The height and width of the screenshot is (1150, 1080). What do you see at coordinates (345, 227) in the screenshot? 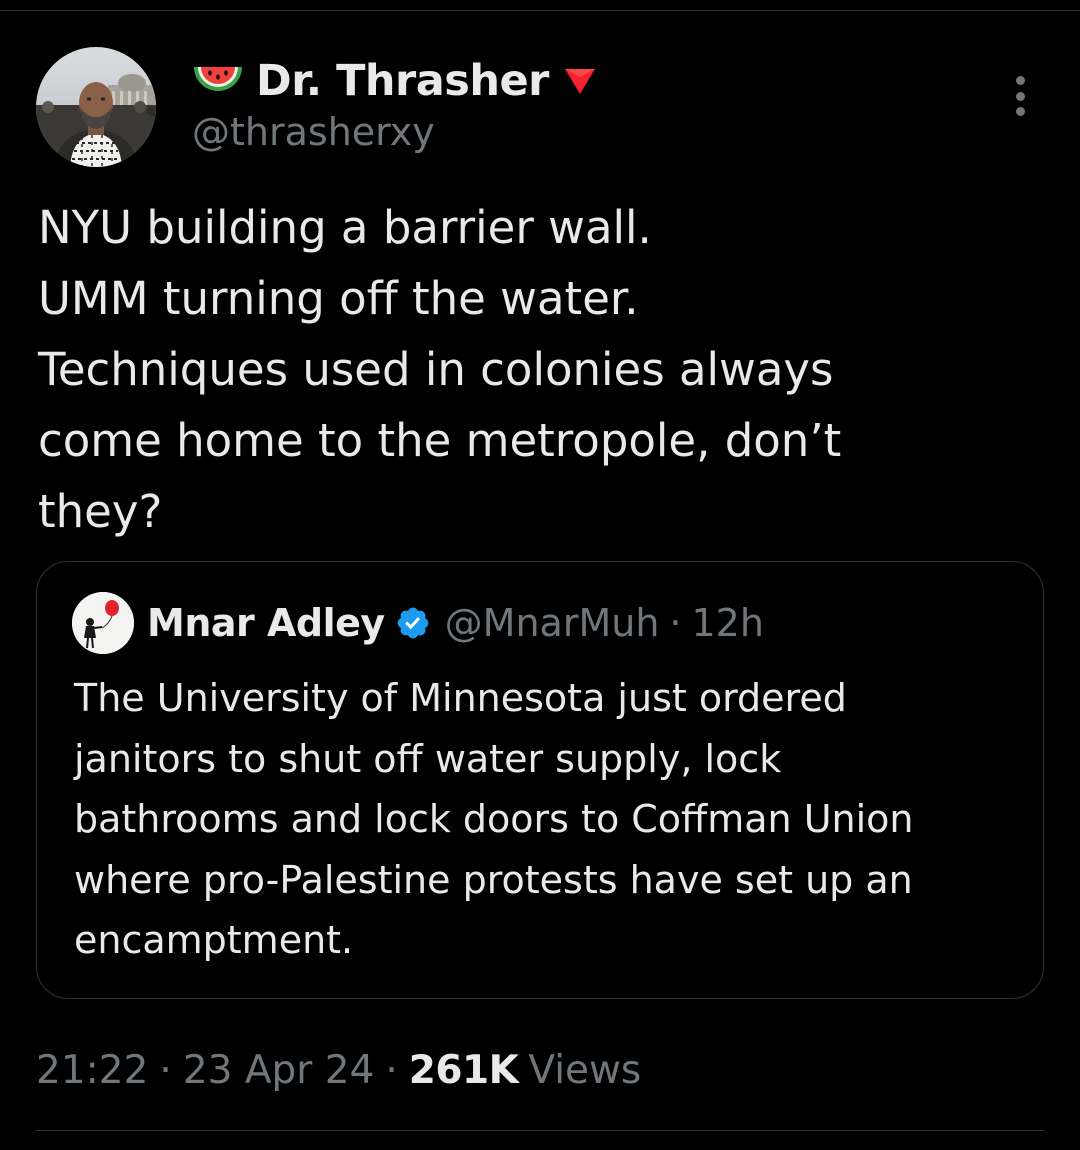
I see `tweet-text-line: NYU building a barrier wall.` at bounding box center [345, 227].